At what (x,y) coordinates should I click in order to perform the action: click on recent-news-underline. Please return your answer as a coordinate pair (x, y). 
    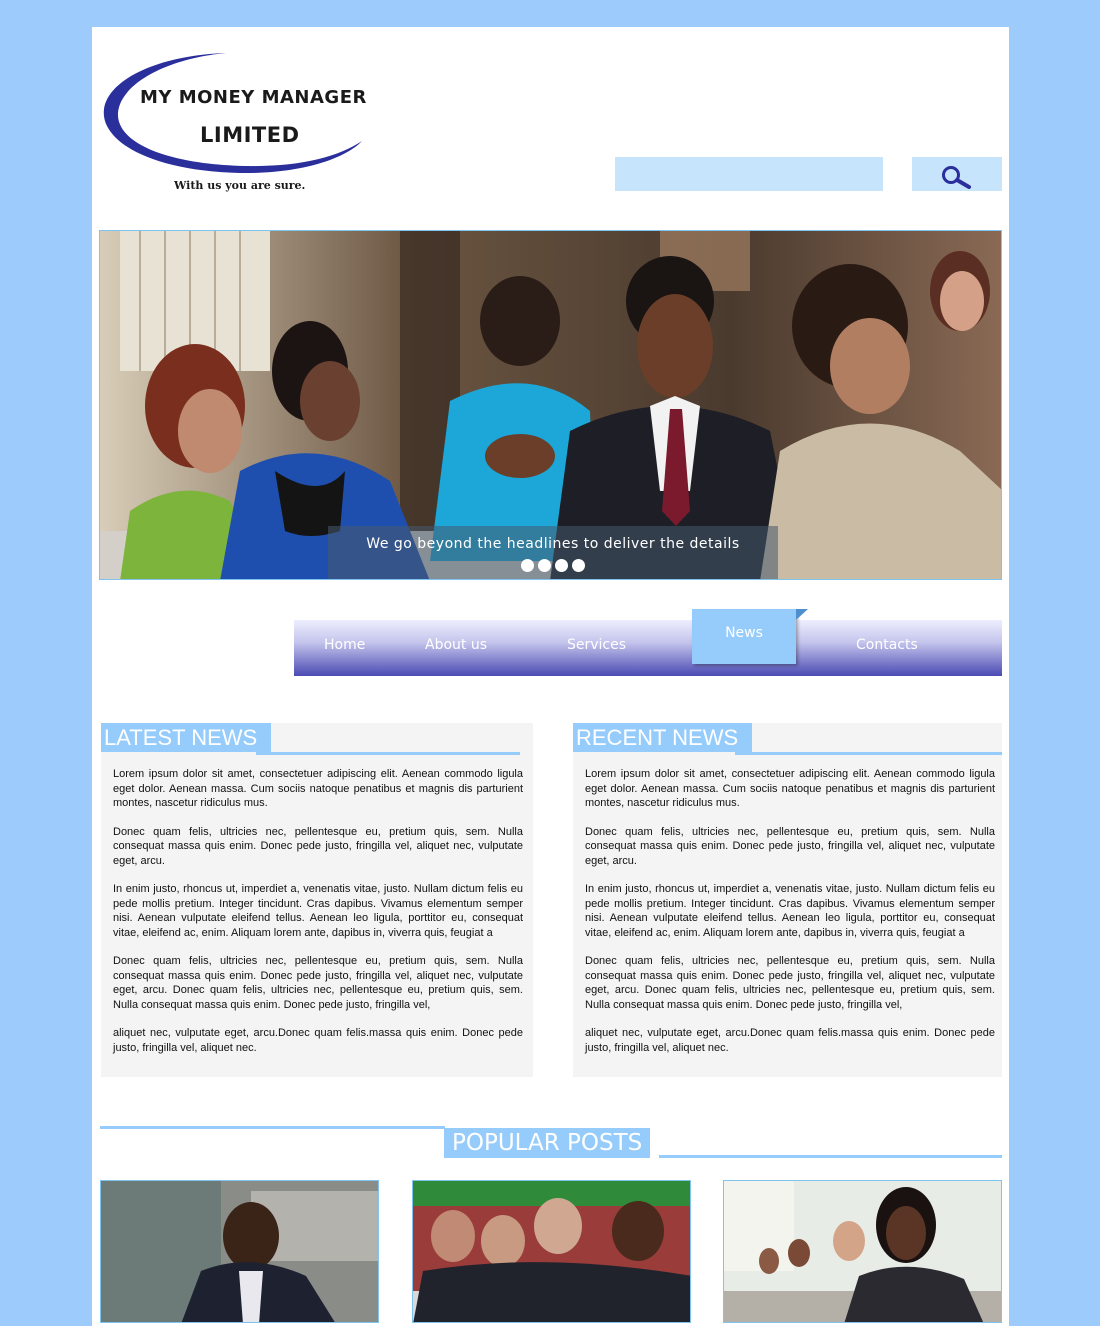
    Looking at the image, I should click on (868, 753).